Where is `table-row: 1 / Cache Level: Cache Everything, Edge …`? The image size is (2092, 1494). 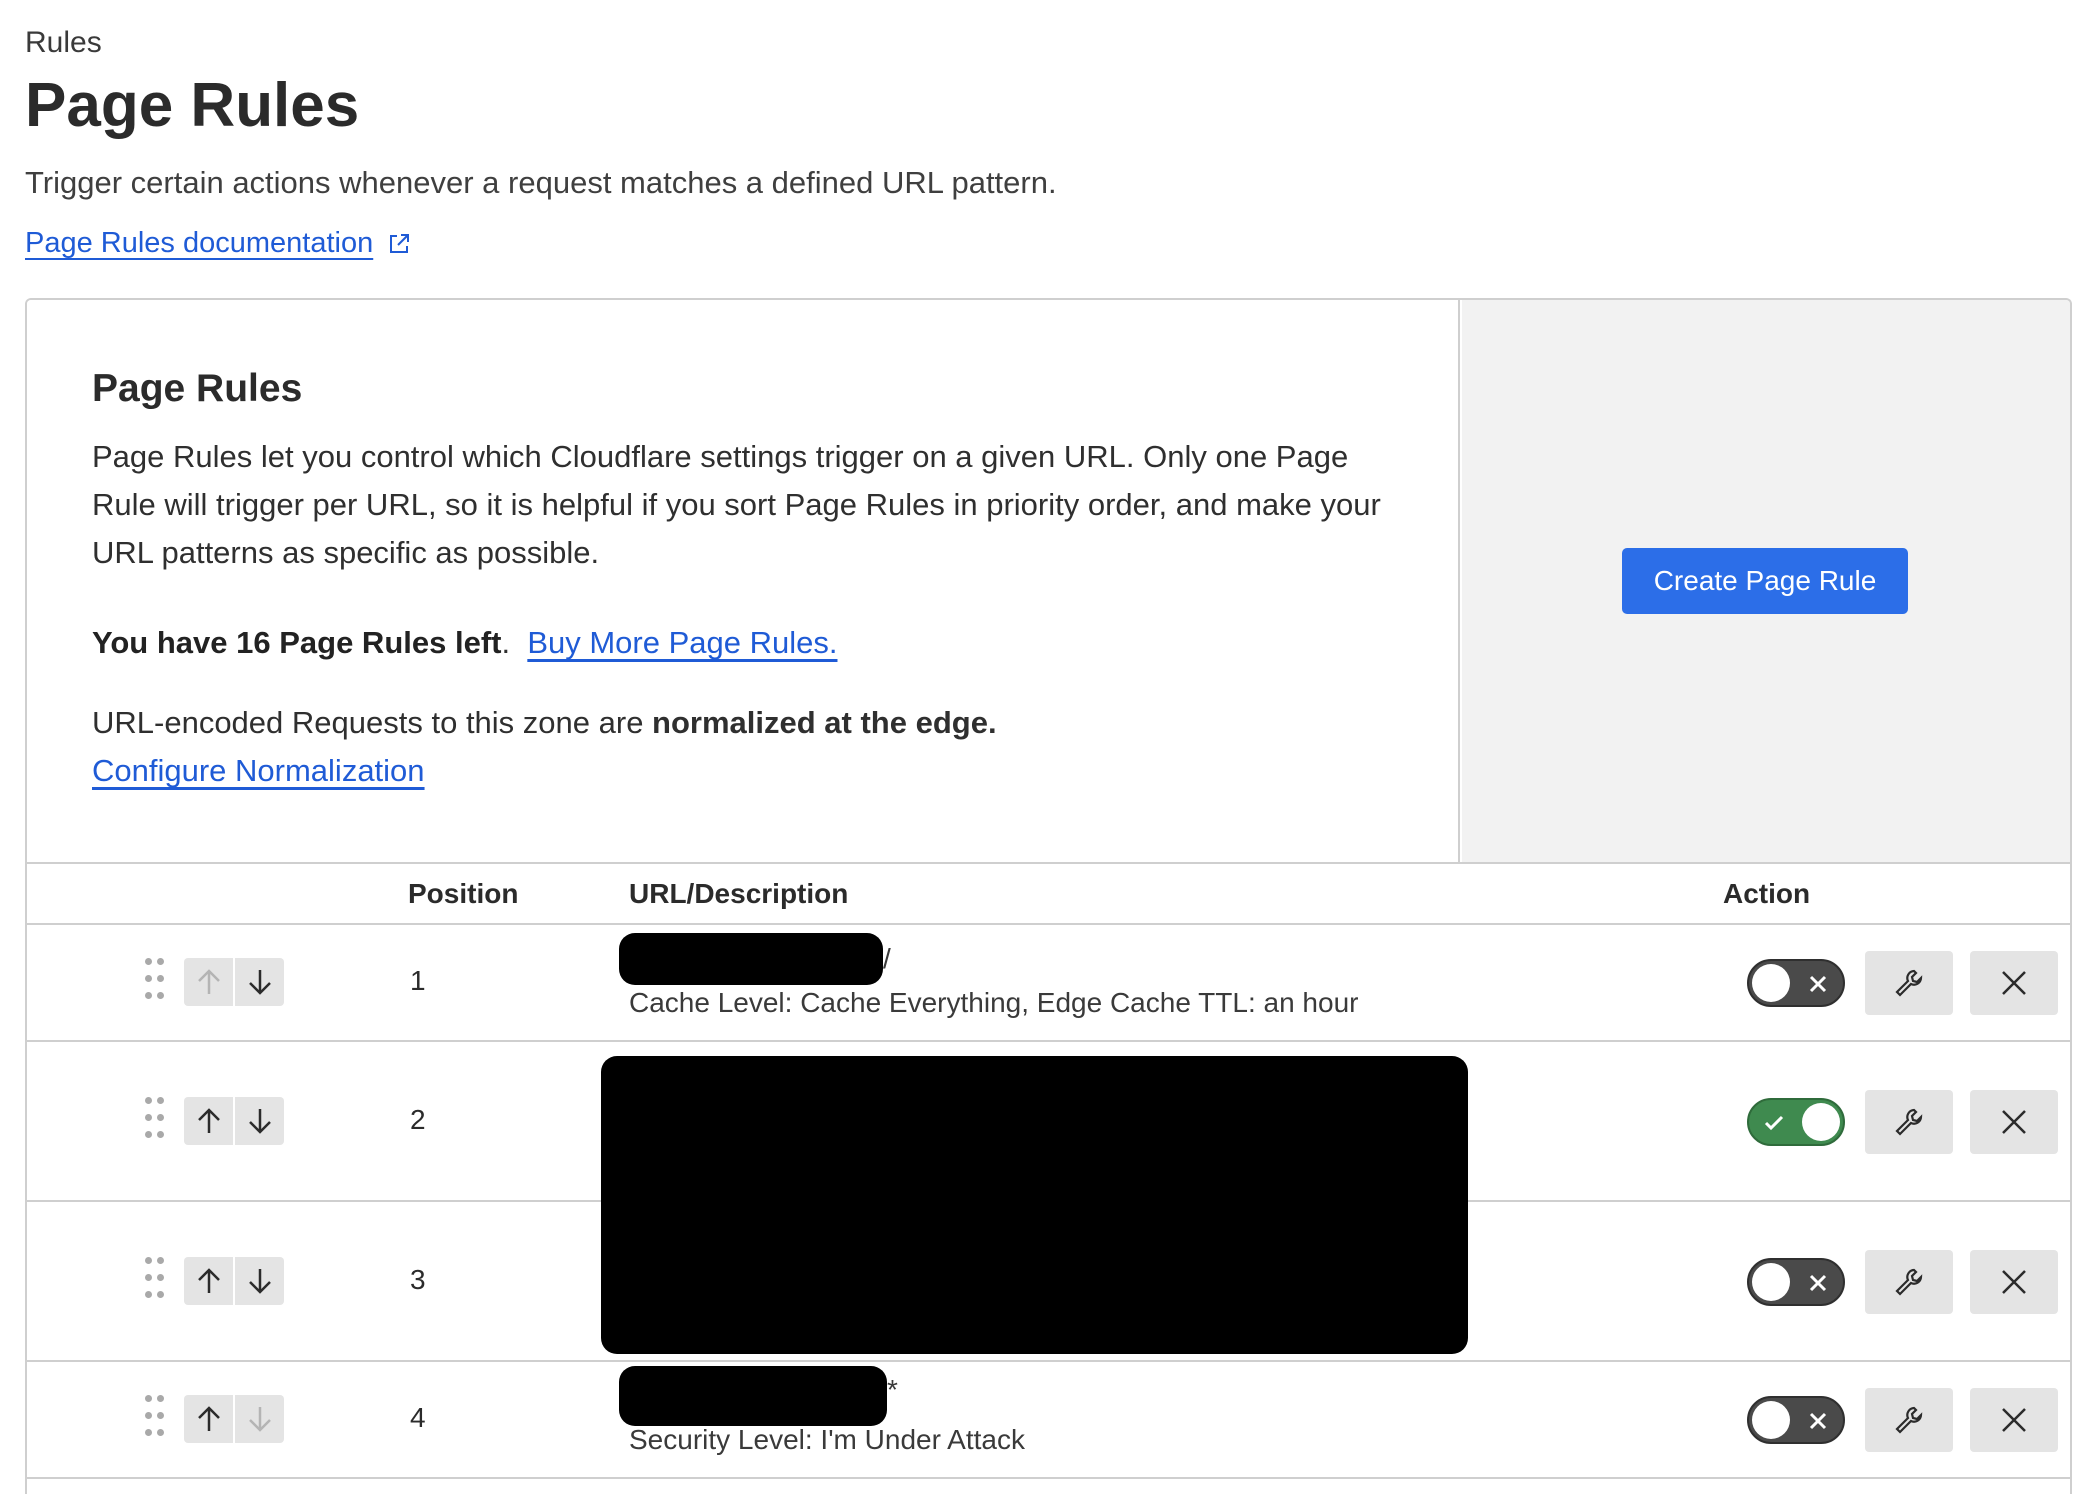 table-row: 1 / Cache Level: Cache Everything, Edge … is located at coordinates (1048, 983).